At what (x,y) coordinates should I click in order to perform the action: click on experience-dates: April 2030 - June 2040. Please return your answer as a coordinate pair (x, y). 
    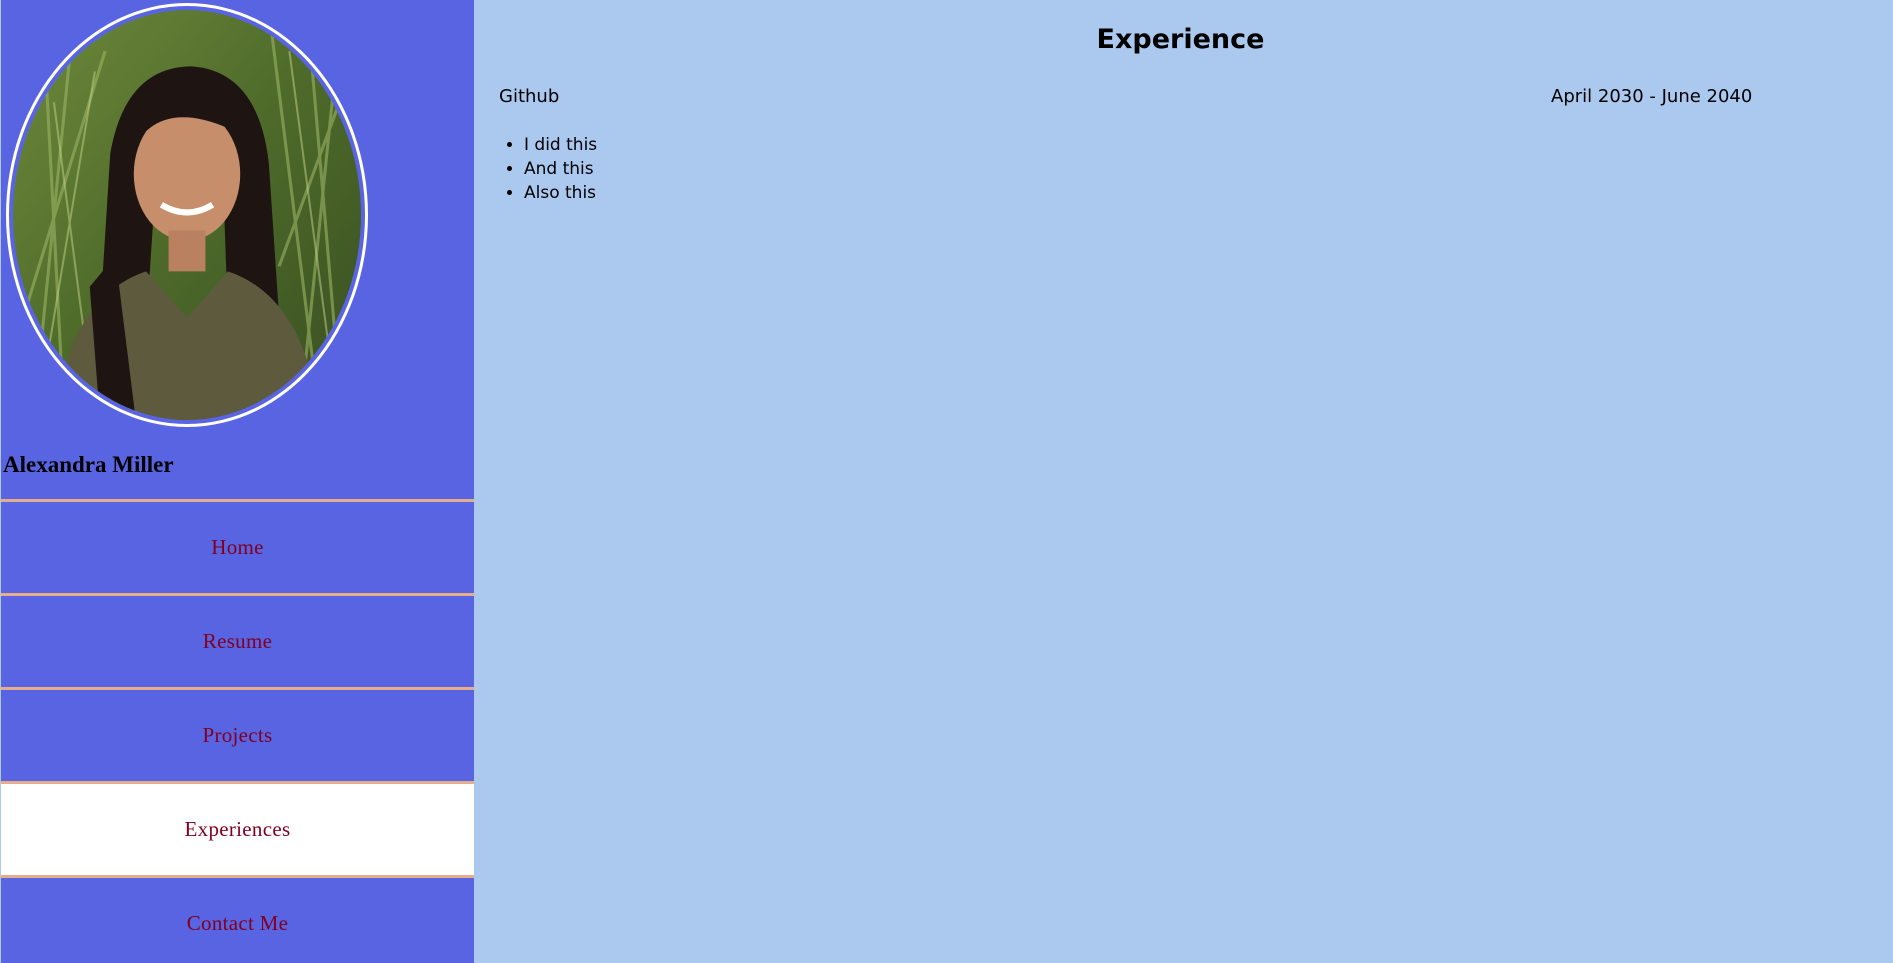
    Looking at the image, I should click on (1652, 96).